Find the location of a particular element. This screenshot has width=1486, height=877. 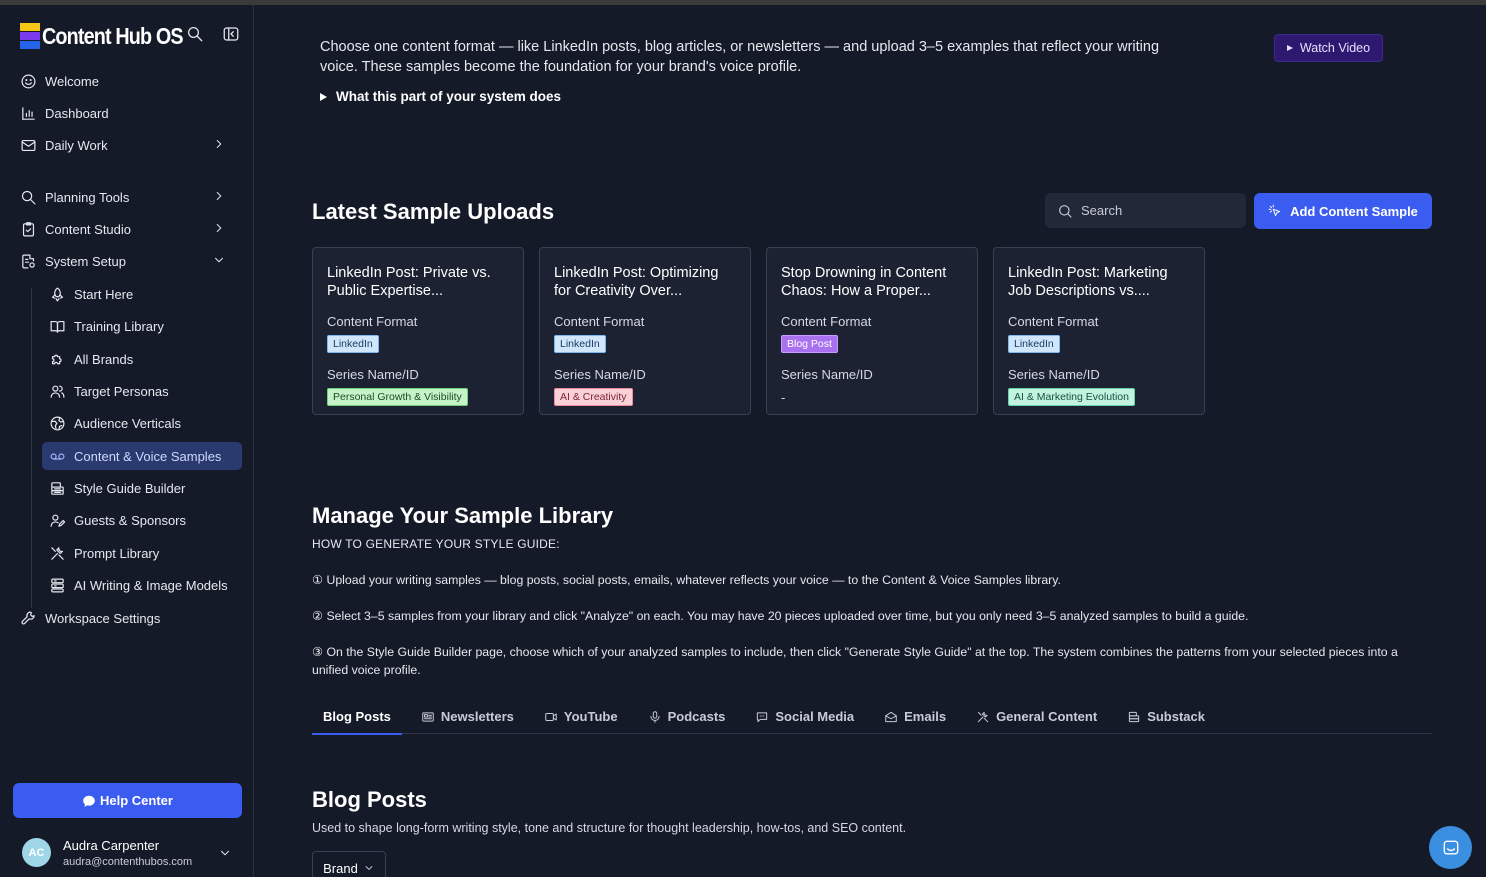

sidebar-item-ai-models: AI Writing & Image Models is located at coordinates (142, 585).